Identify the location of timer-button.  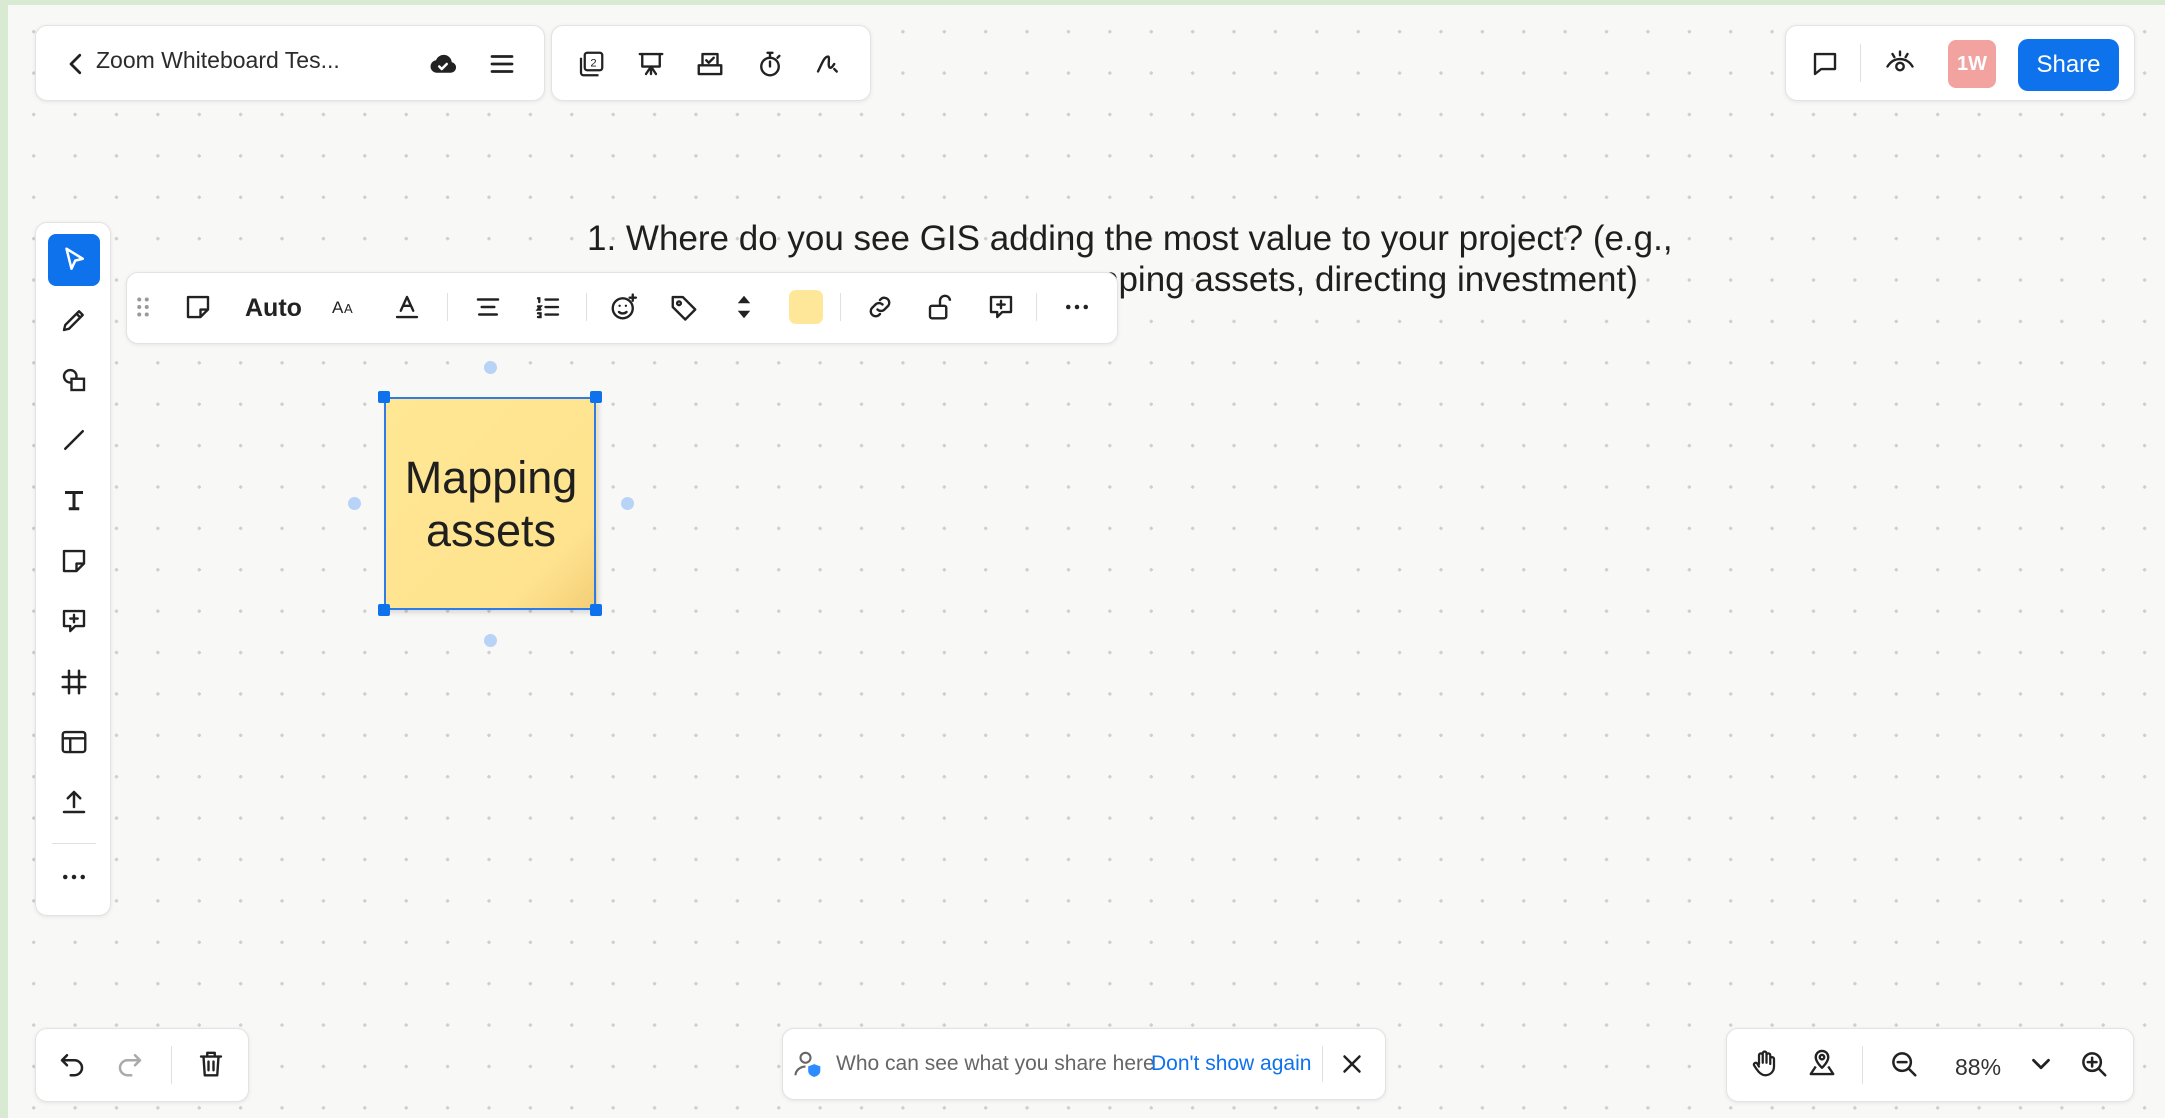
(770, 64).